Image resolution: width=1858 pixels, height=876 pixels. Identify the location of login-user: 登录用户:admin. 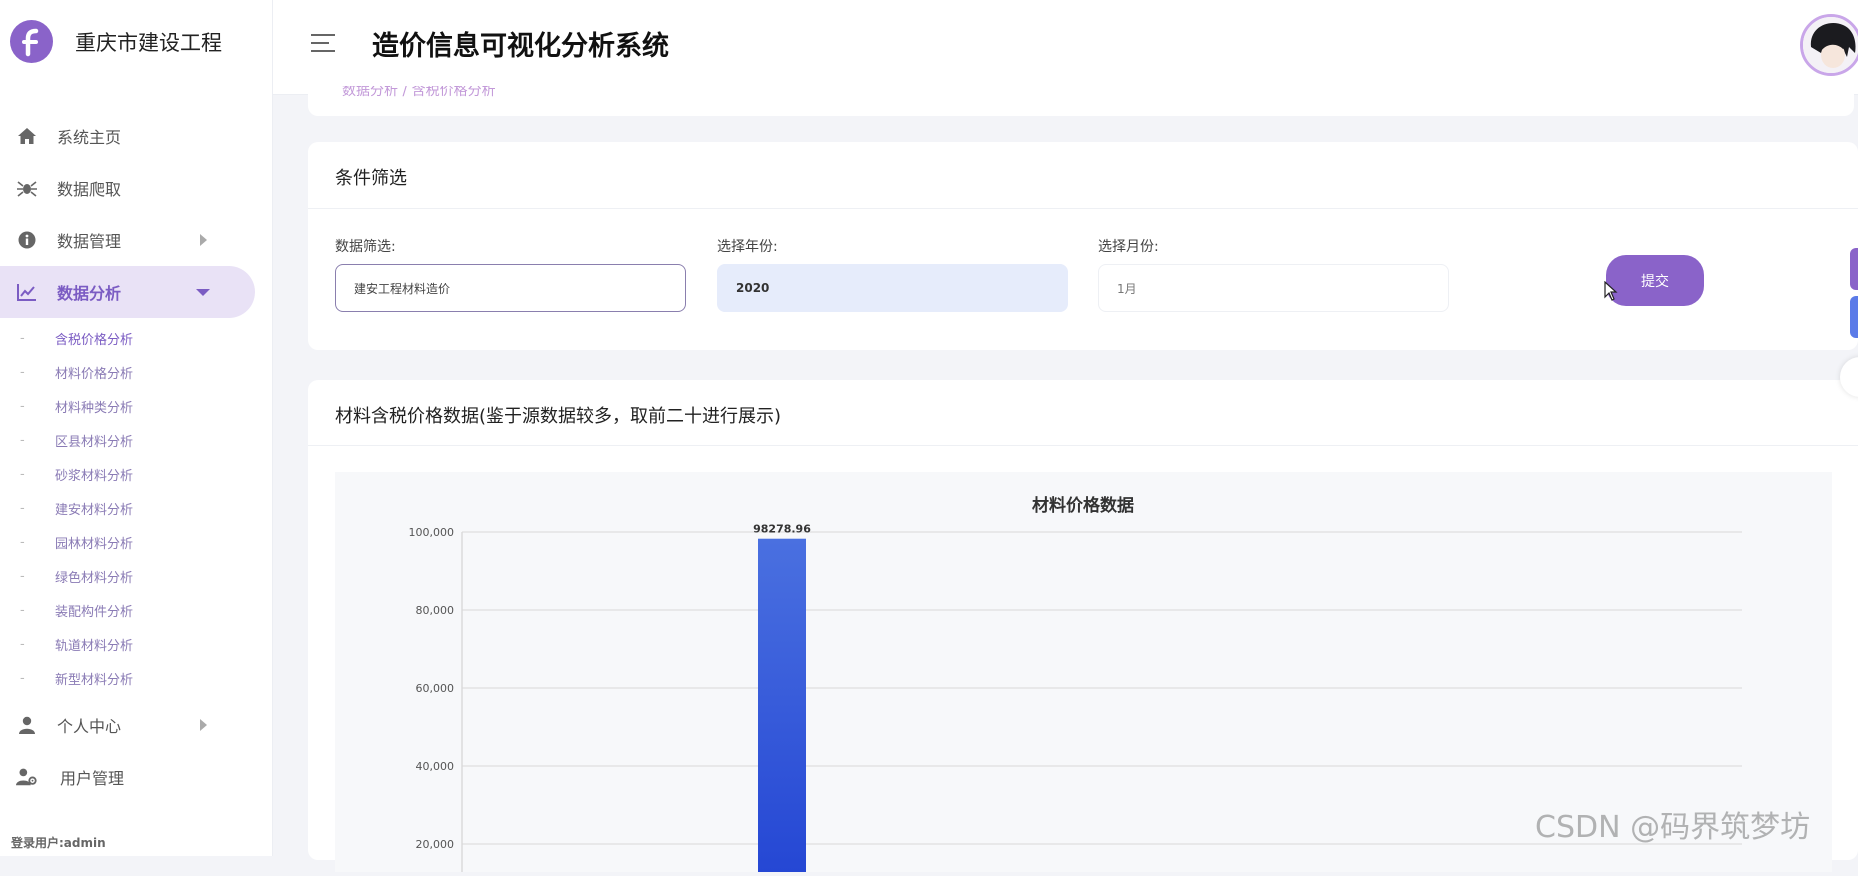
(58, 843).